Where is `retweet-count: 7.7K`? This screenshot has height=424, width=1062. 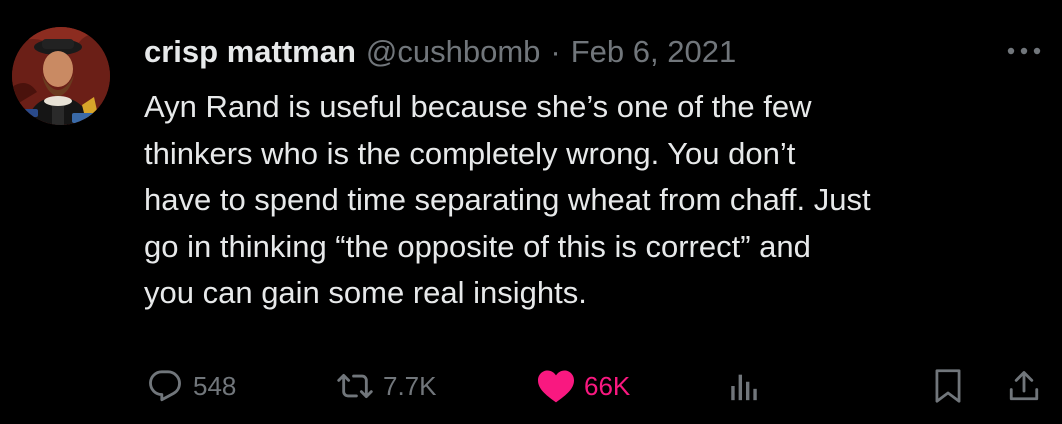
retweet-count: 7.7K is located at coordinates (410, 385).